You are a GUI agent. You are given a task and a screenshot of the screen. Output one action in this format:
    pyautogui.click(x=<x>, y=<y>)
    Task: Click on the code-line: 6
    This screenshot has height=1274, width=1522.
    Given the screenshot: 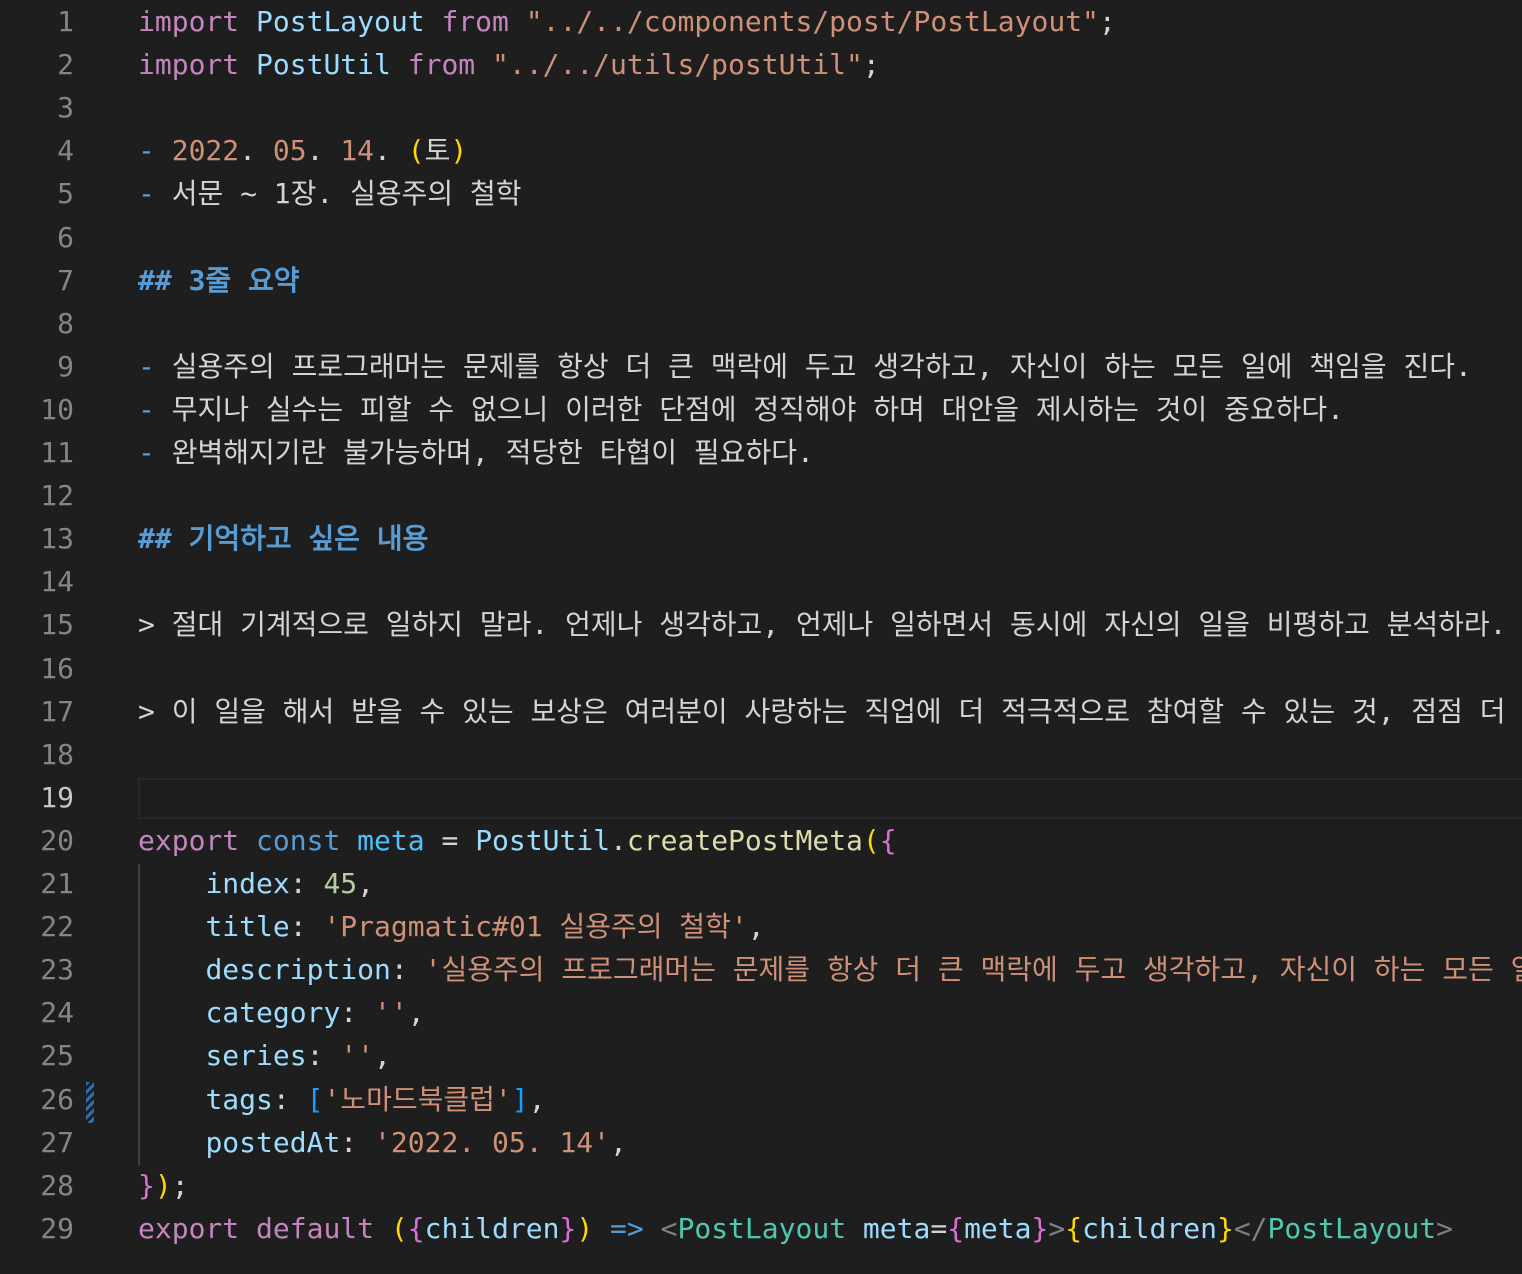 What is the action you would take?
    pyautogui.click(x=761, y=237)
    